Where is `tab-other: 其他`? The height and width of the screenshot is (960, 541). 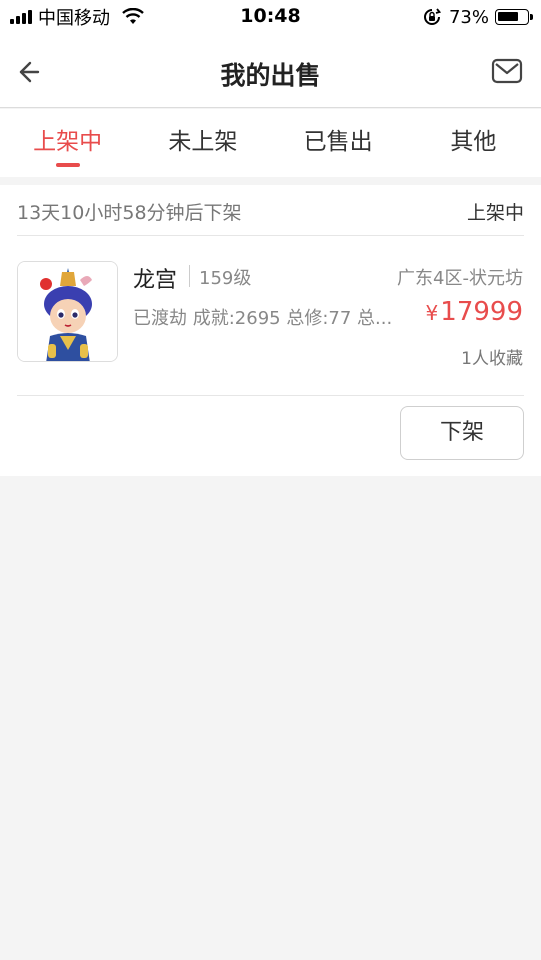 tab-other: 其他 is located at coordinates (473, 143).